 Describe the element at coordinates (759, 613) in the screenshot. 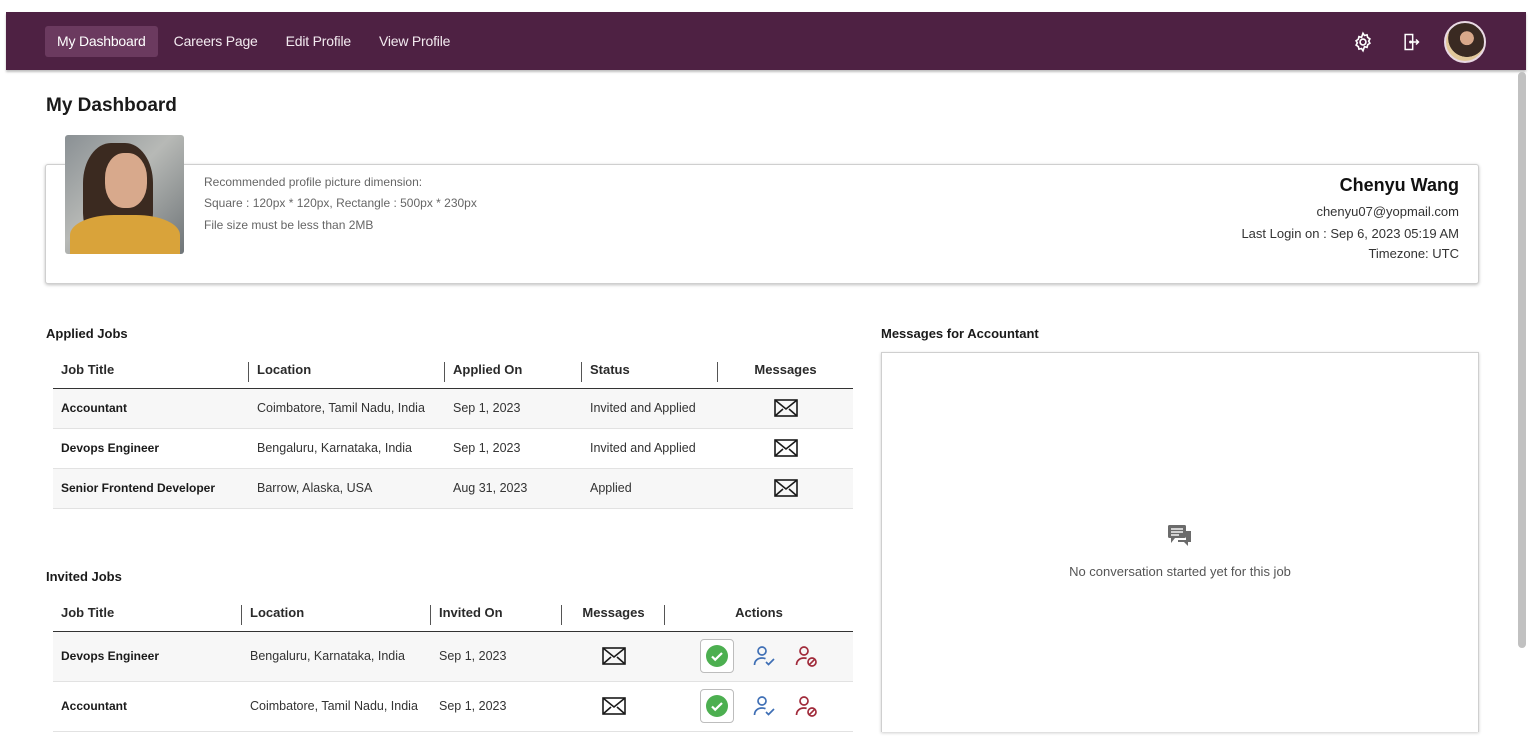

I see `column-header: Actions` at that location.